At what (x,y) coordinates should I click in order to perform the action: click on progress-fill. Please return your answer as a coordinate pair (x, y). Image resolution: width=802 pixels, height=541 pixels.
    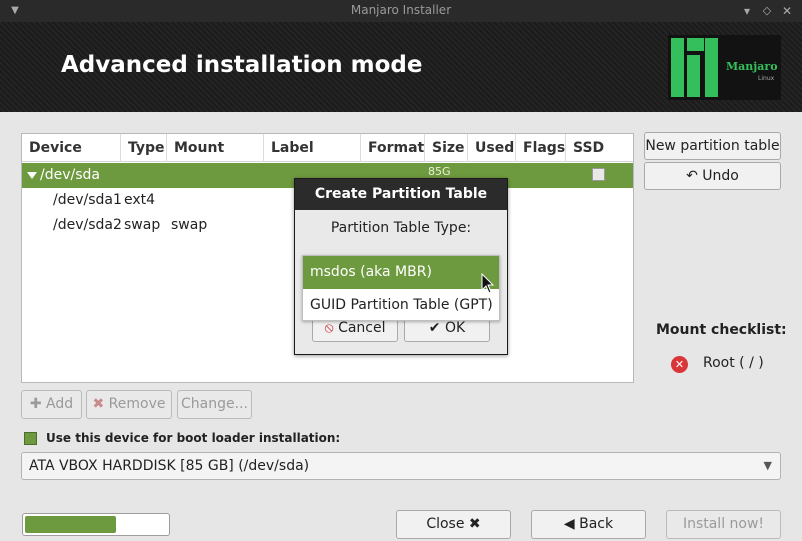
    Looking at the image, I should click on (70, 524).